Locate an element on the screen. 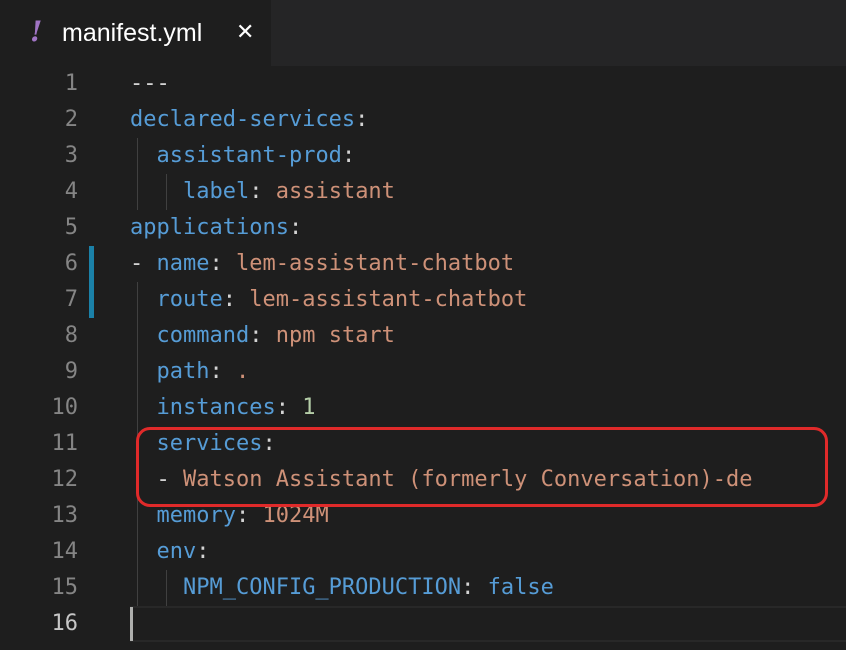 Image resolution: width=846 pixels, height=650 pixels. yaml-key: declared-services is located at coordinates (243, 119).